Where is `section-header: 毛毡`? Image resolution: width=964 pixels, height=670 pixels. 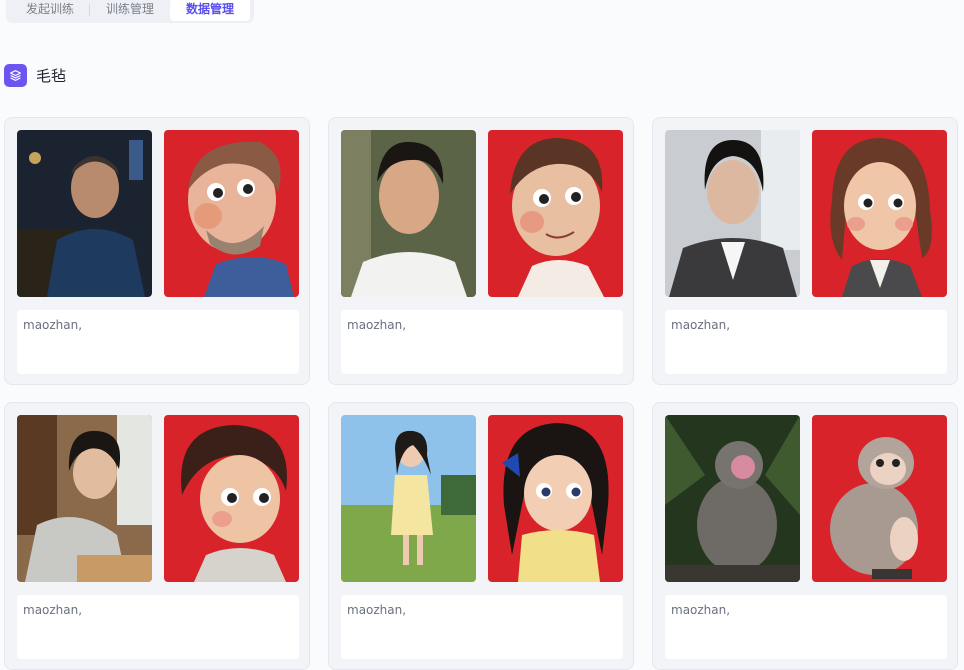 section-header: 毛毡 is located at coordinates (35, 75).